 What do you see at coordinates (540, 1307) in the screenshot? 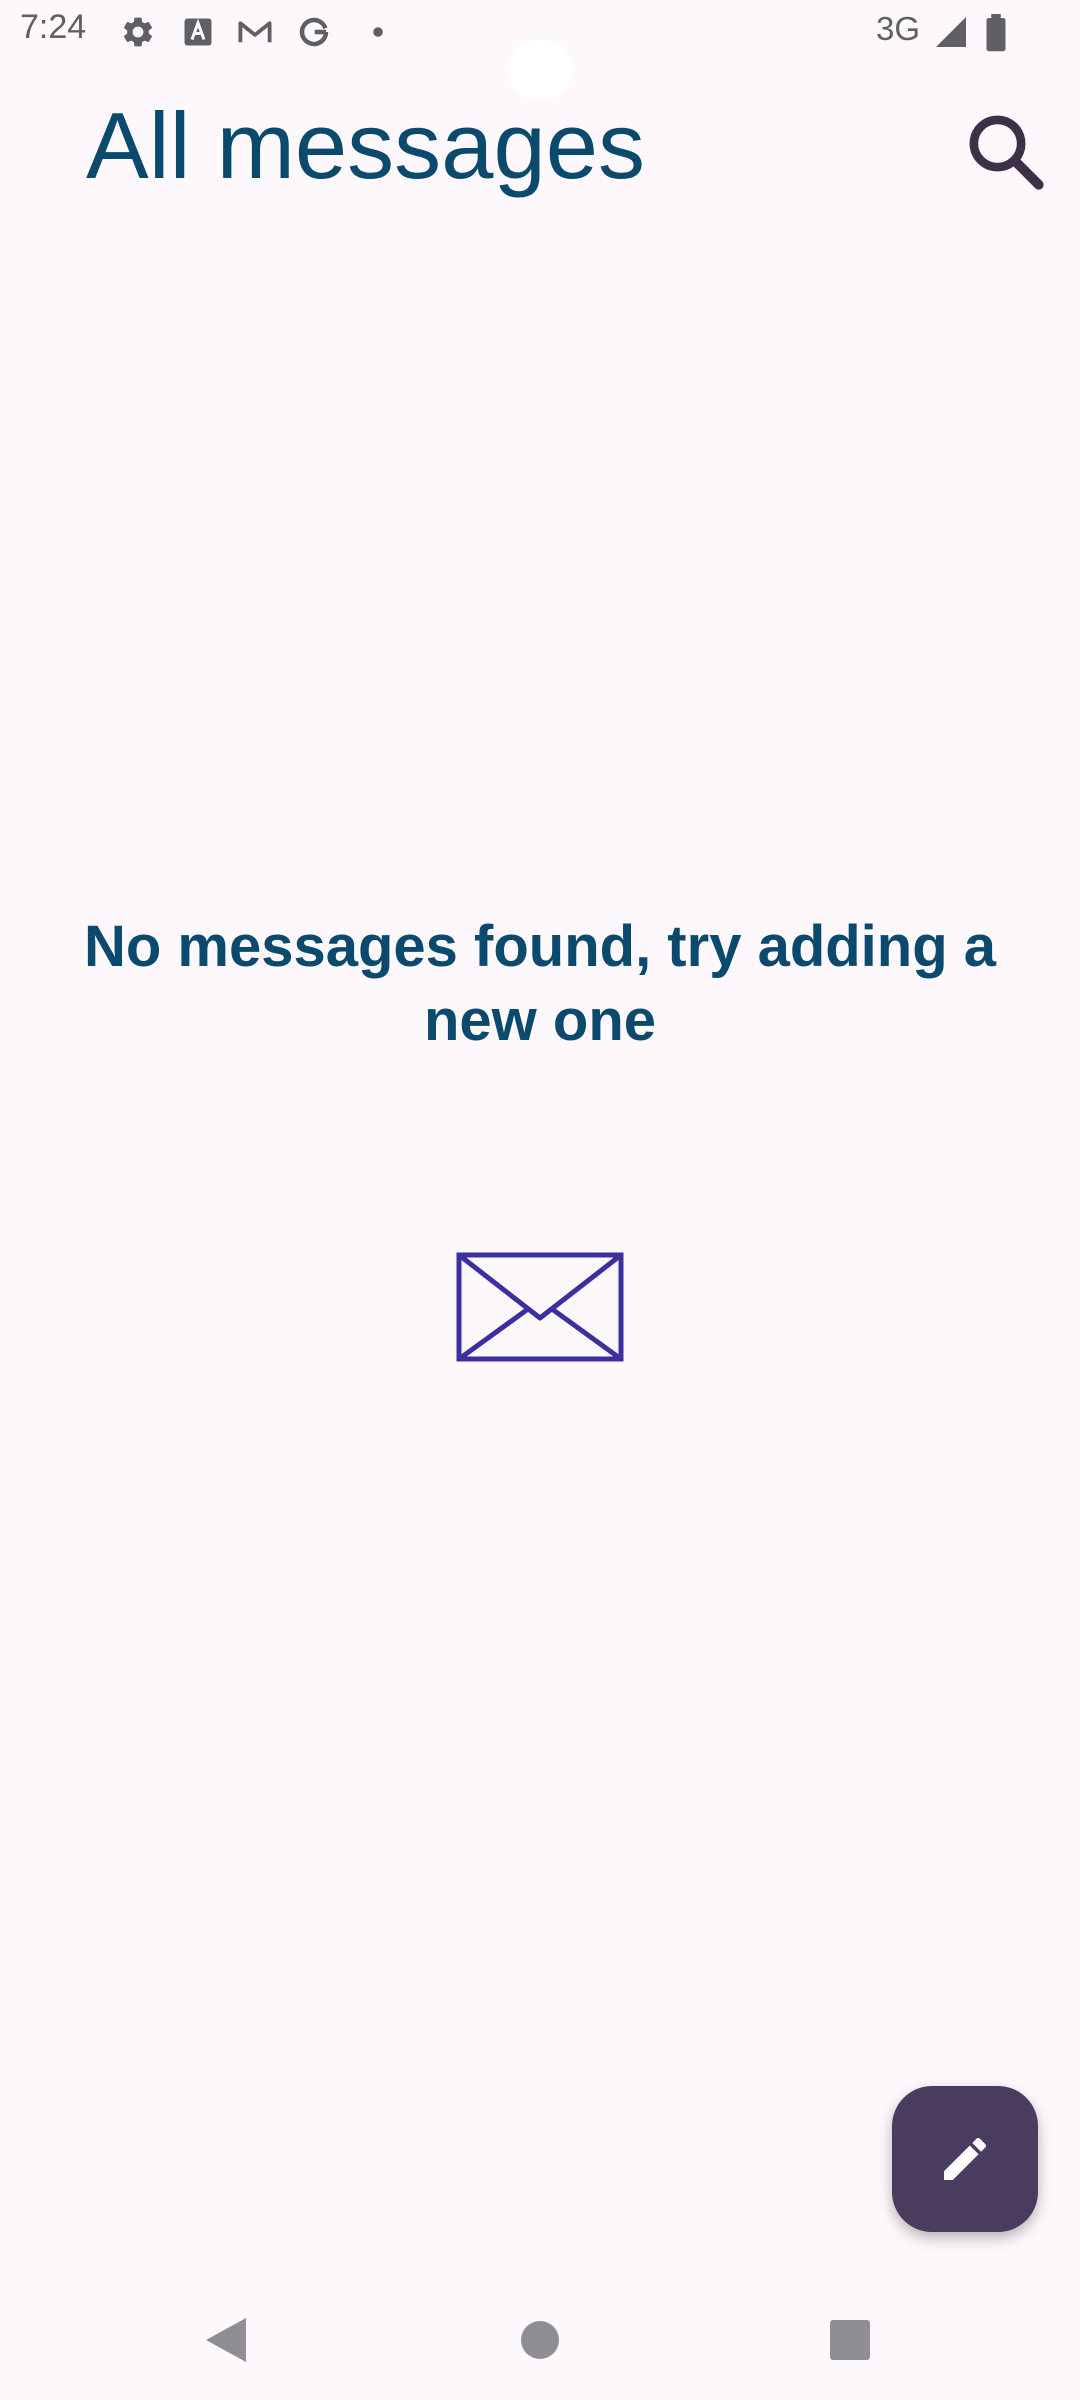
I see `envelope-icon` at bounding box center [540, 1307].